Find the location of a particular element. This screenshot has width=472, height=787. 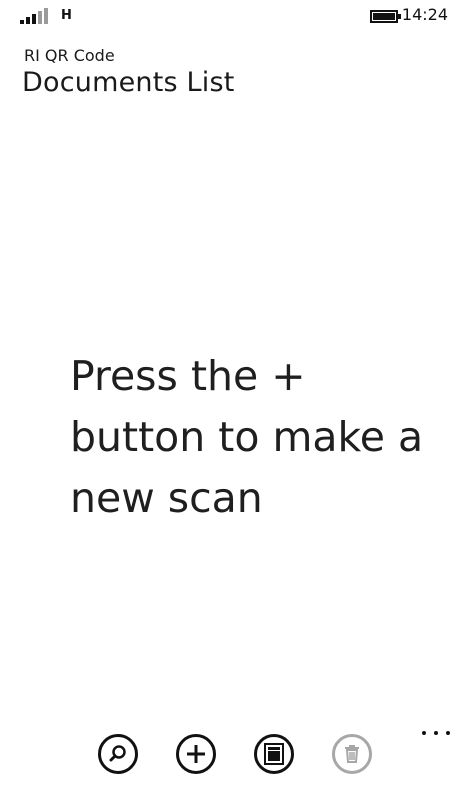

search-icon is located at coordinates (117, 753).